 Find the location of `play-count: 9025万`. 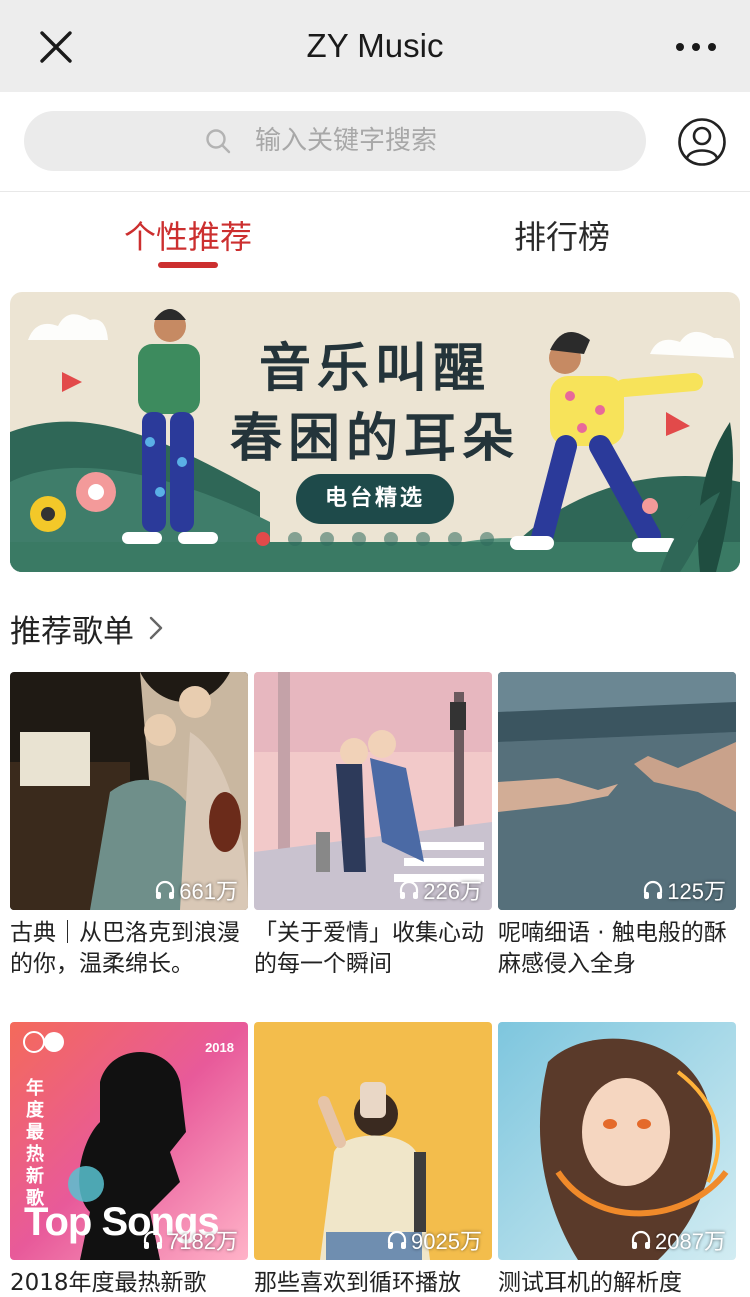

play-count: 9025万 is located at coordinates (434, 1240).